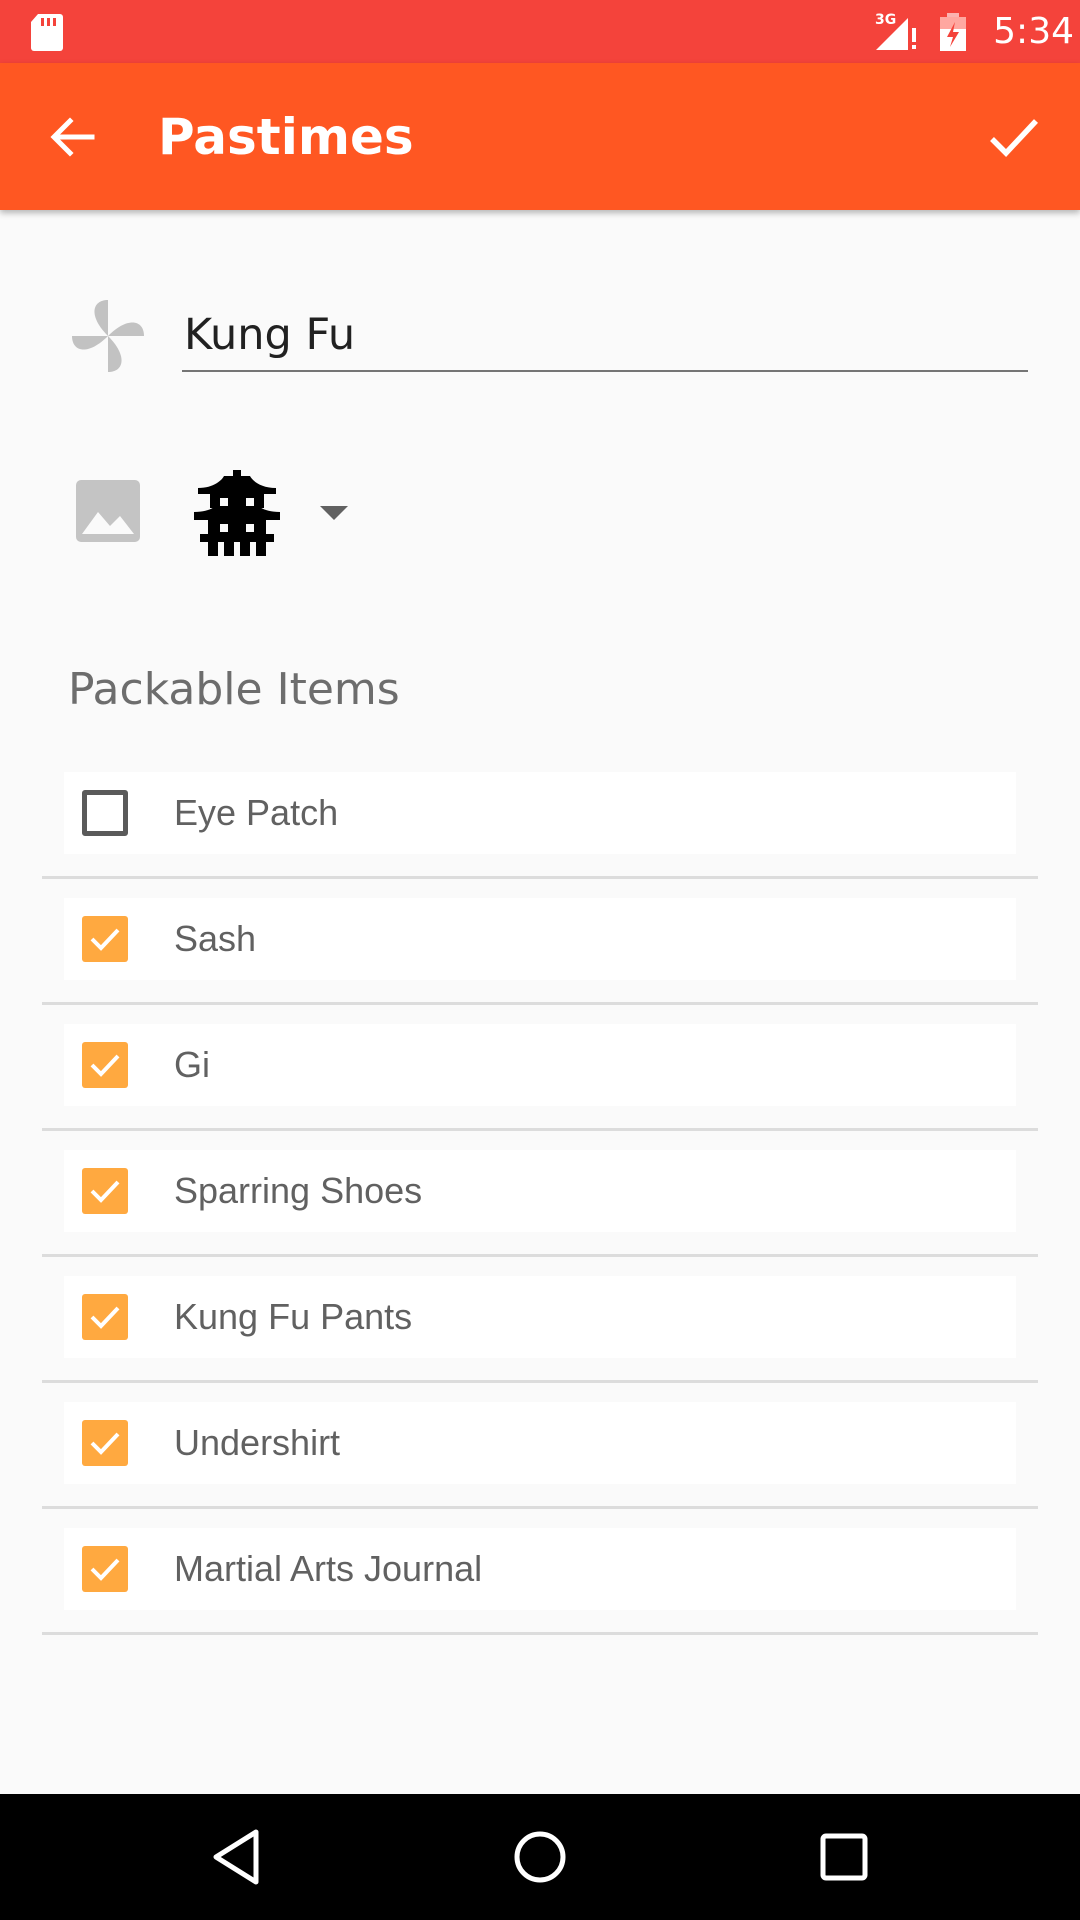 This screenshot has height=1920, width=1080. What do you see at coordinates (234, 689) in the screenshot?
I see `packable-items-heading: Packable Items` at bounding box center [234, 689].